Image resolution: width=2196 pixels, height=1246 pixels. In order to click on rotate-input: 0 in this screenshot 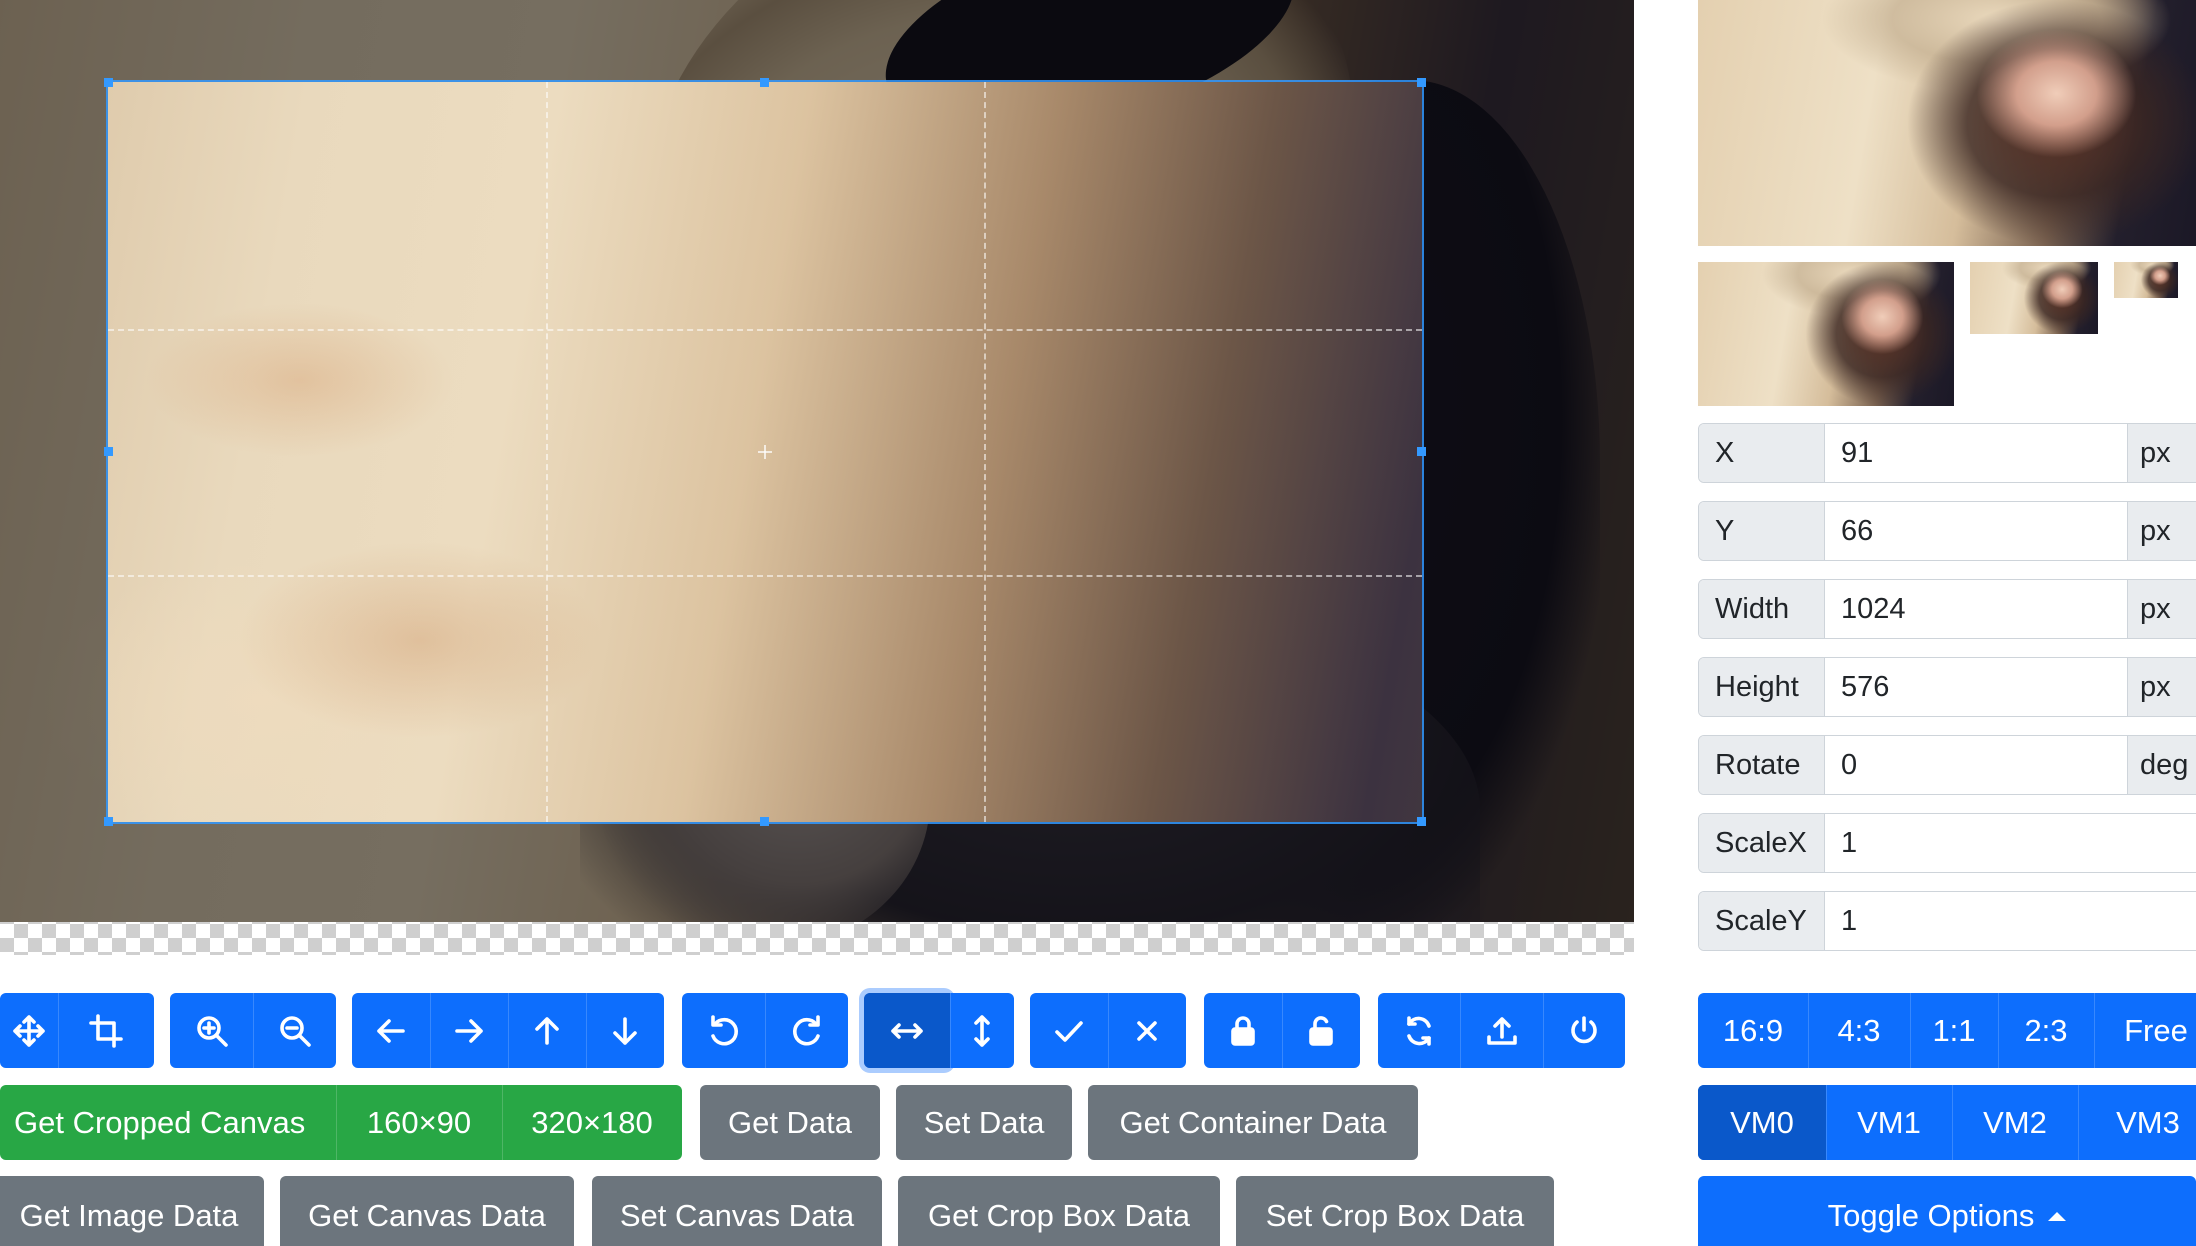, I will do `click(1976, 765)`.